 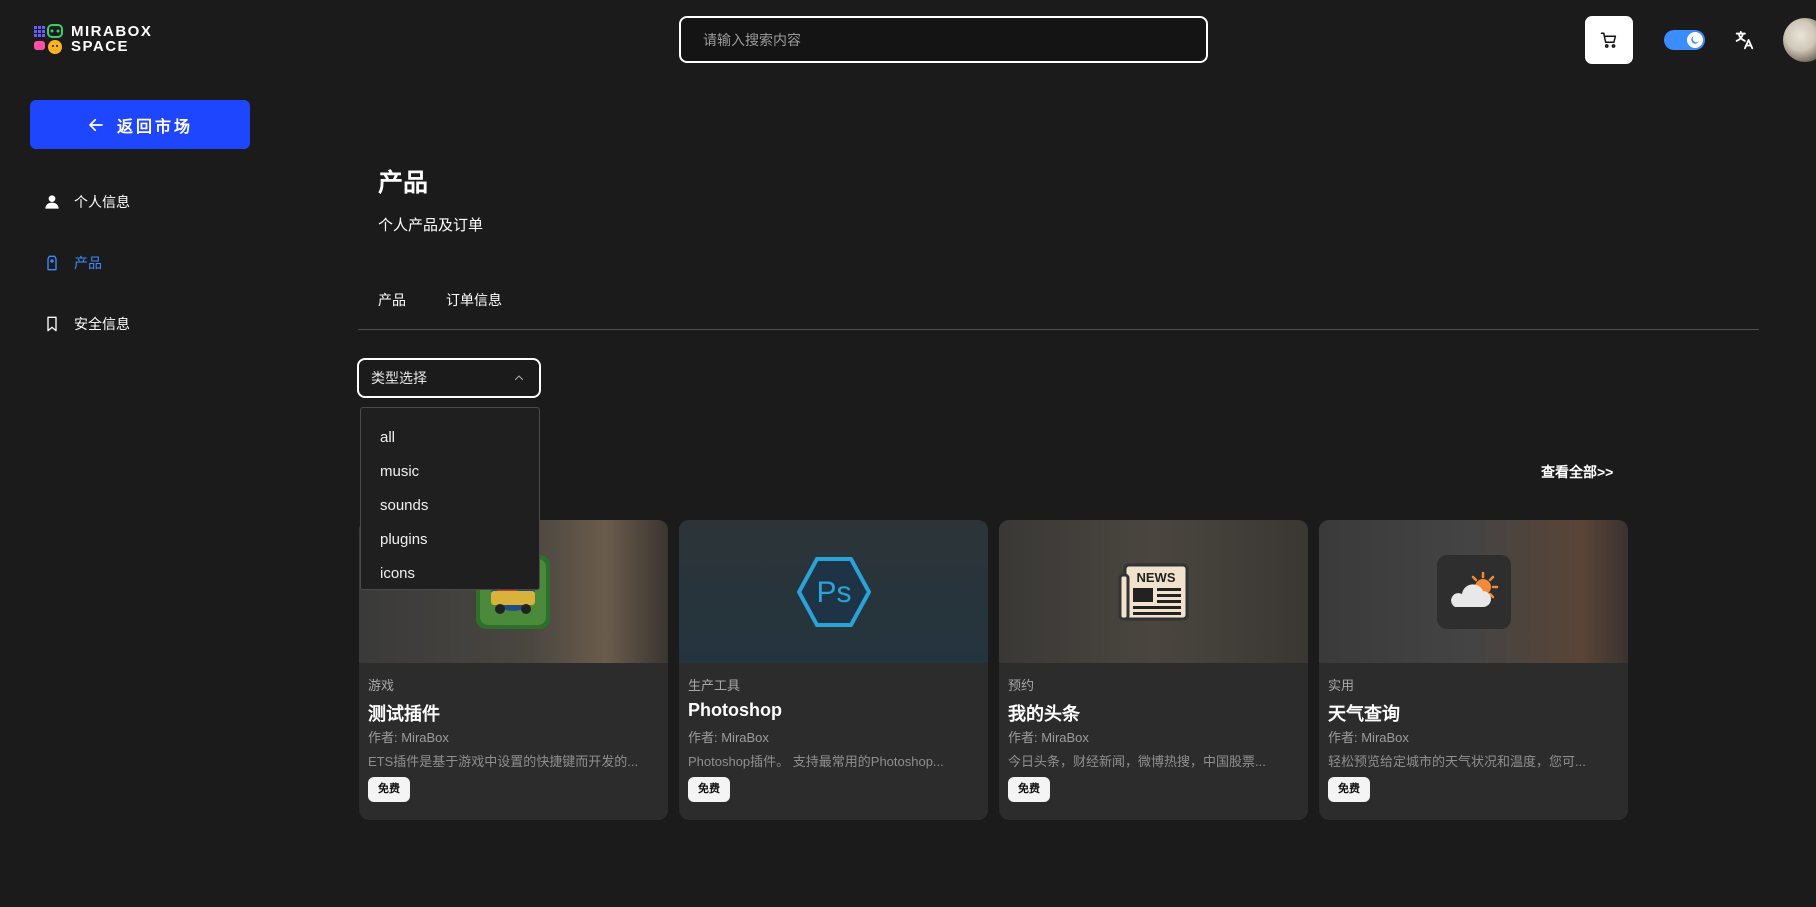 What do you see at coordinates (1577, 472) in the screenshot?
I see `view-all-link: 查看全部>>` at bounding box center [1577, 472].